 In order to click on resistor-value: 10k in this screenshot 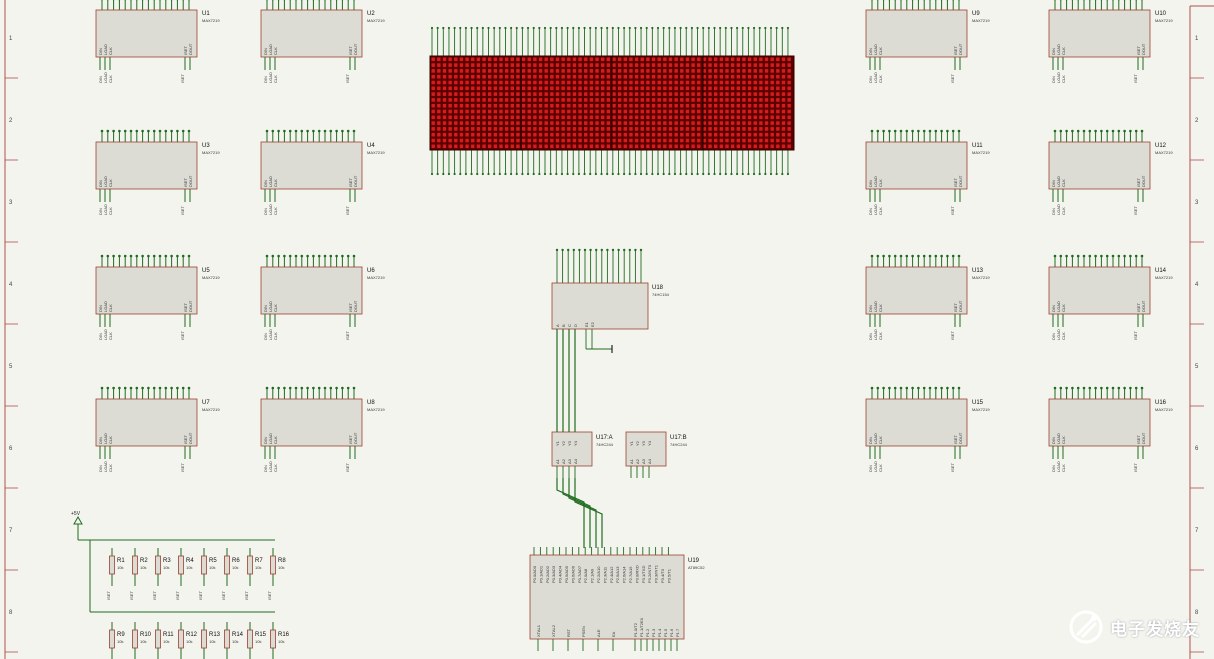, I will do `click(258, 567)`.